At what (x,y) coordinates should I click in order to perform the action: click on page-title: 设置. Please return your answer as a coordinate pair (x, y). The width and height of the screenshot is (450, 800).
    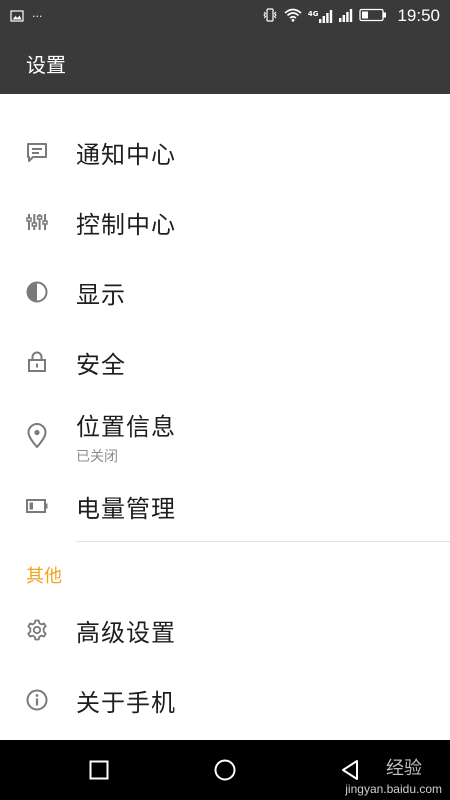
    Looking at the image, I should click on (46, 64).